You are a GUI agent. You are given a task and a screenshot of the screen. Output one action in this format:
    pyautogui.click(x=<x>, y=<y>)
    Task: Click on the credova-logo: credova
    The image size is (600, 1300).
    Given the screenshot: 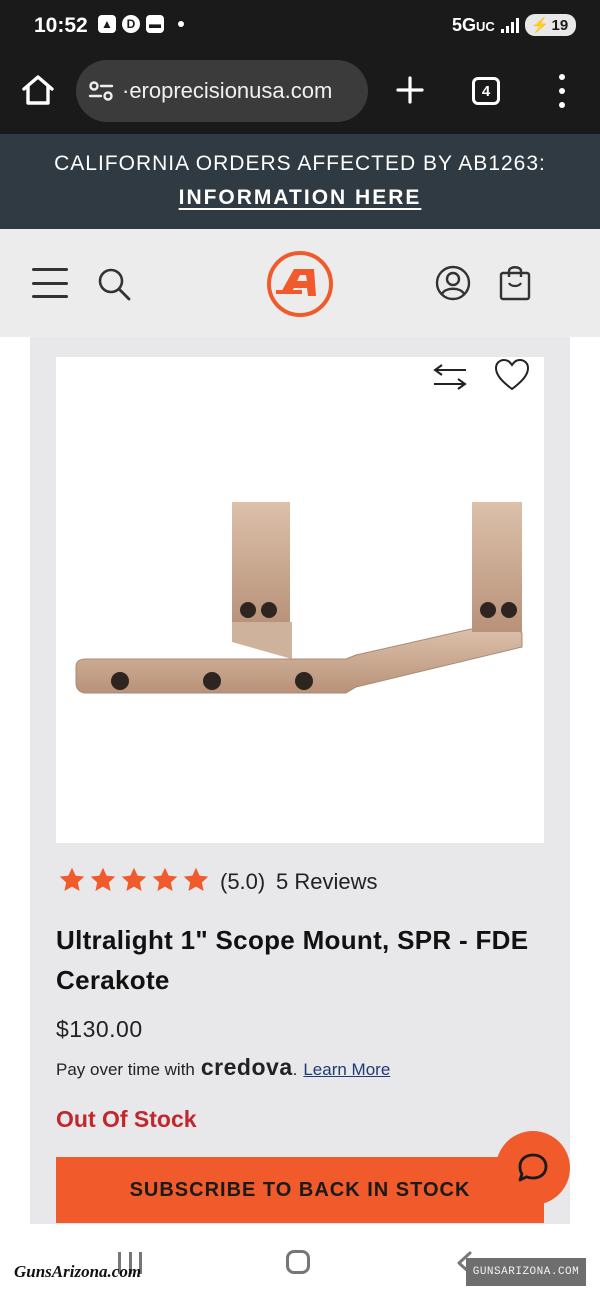 What is the action you would take?
    pyautogui.click(x=246, y=1067)
    